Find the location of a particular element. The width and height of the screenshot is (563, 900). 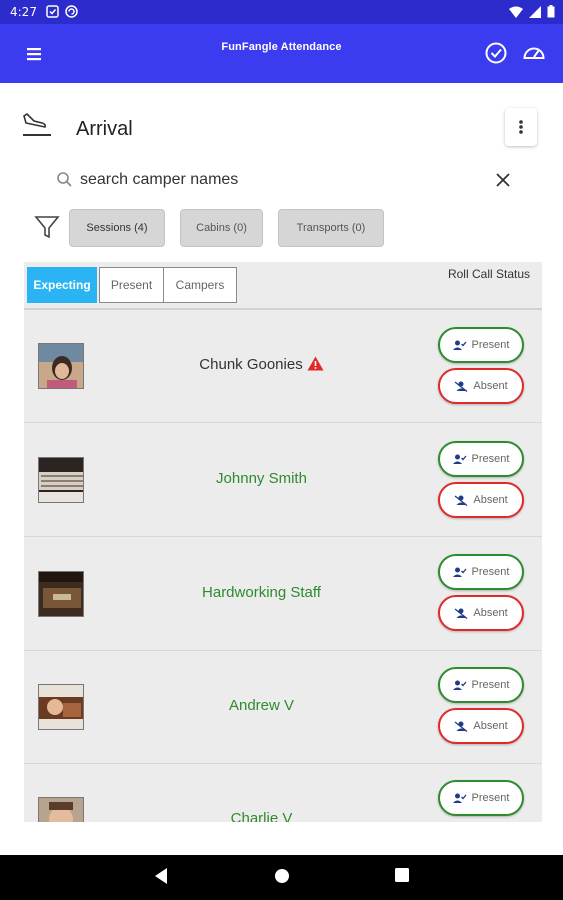

cell-signal-icon is located at coordinates (535, 11).